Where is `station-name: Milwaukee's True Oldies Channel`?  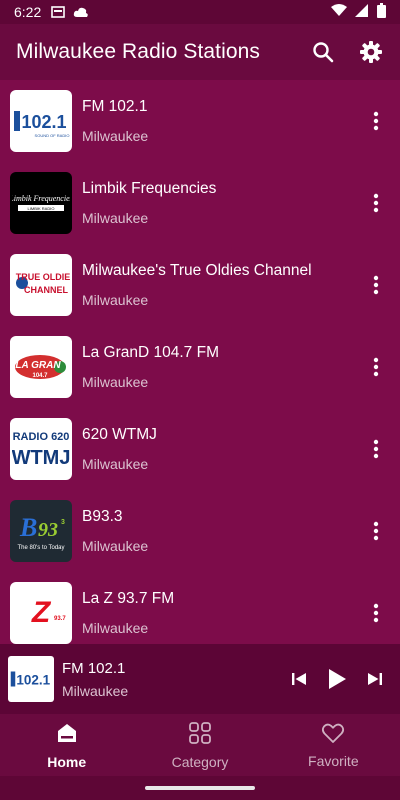
station-name: Milwaukee's True Oldies Channel is located at coordinates (197, 270).